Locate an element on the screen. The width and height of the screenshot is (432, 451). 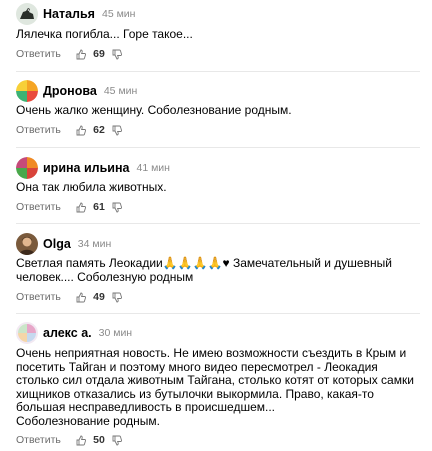
comment-time: 30 мин is located at coordinates (115, 333).